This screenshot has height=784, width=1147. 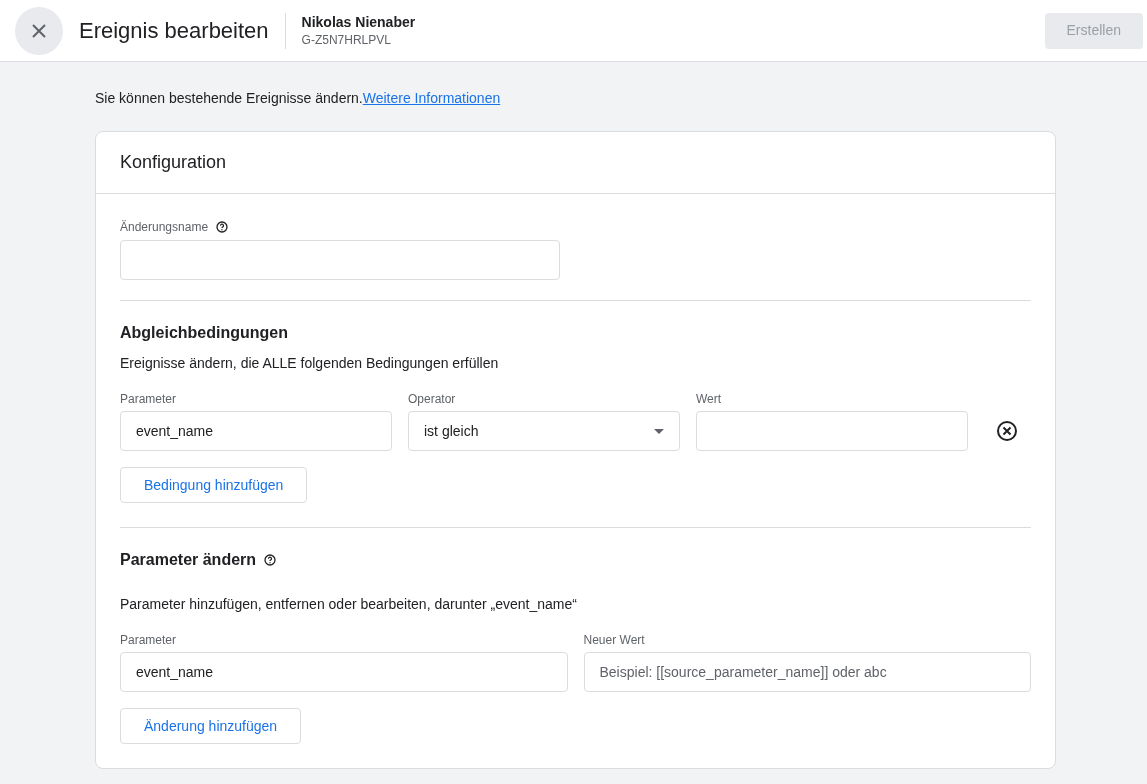 I want to click on section-heading: Abgleichbedingungen, so click(x=204, y=333).